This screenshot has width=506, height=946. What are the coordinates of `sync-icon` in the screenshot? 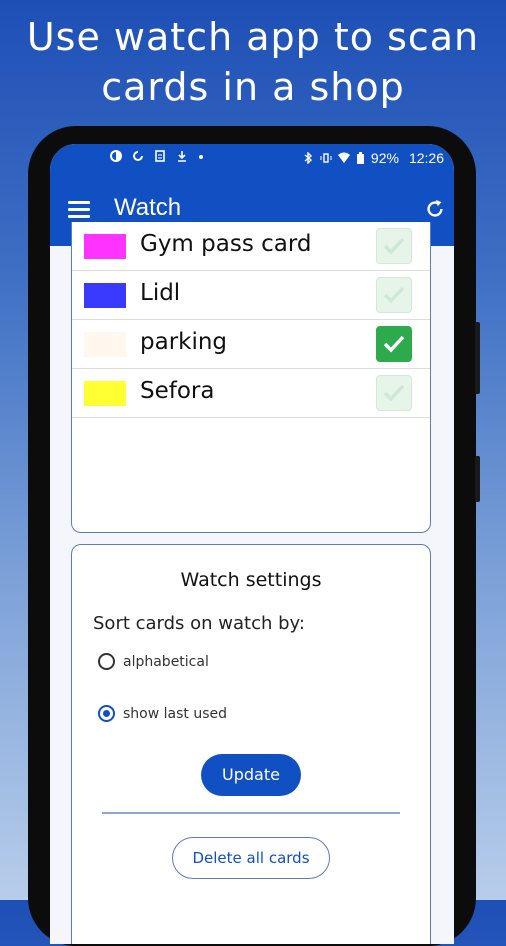 It's located at (138, 156).